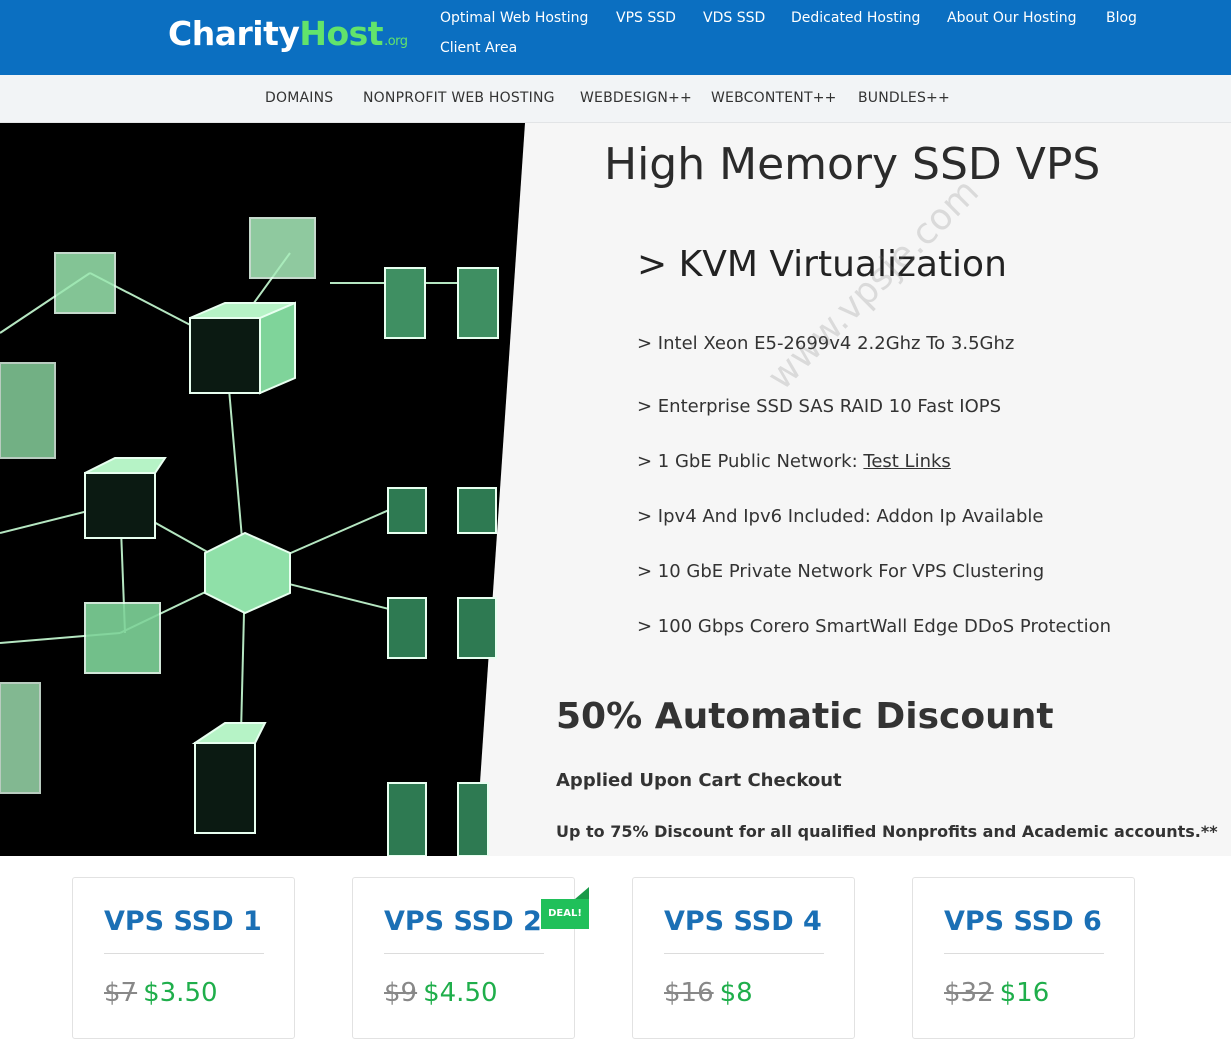 The height and width of the screenshot is (1039, 1231). What do you see at coordinates (514, 18) in the screenshot?
I see `nav-optimal-web-hosting: Optimal Web Hosting` at bounding box center [514, 18].